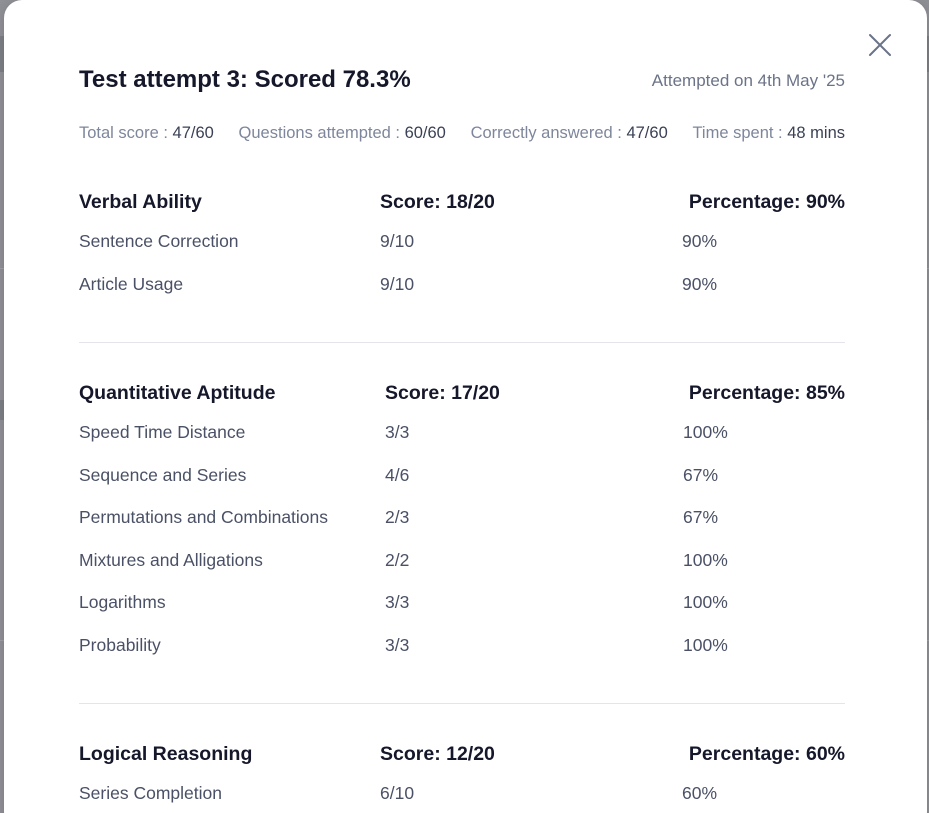 This screenshot has width=929, height=813. I want to click on topic-row: Sentence Correction 9/10 90%, so click(462, 252).